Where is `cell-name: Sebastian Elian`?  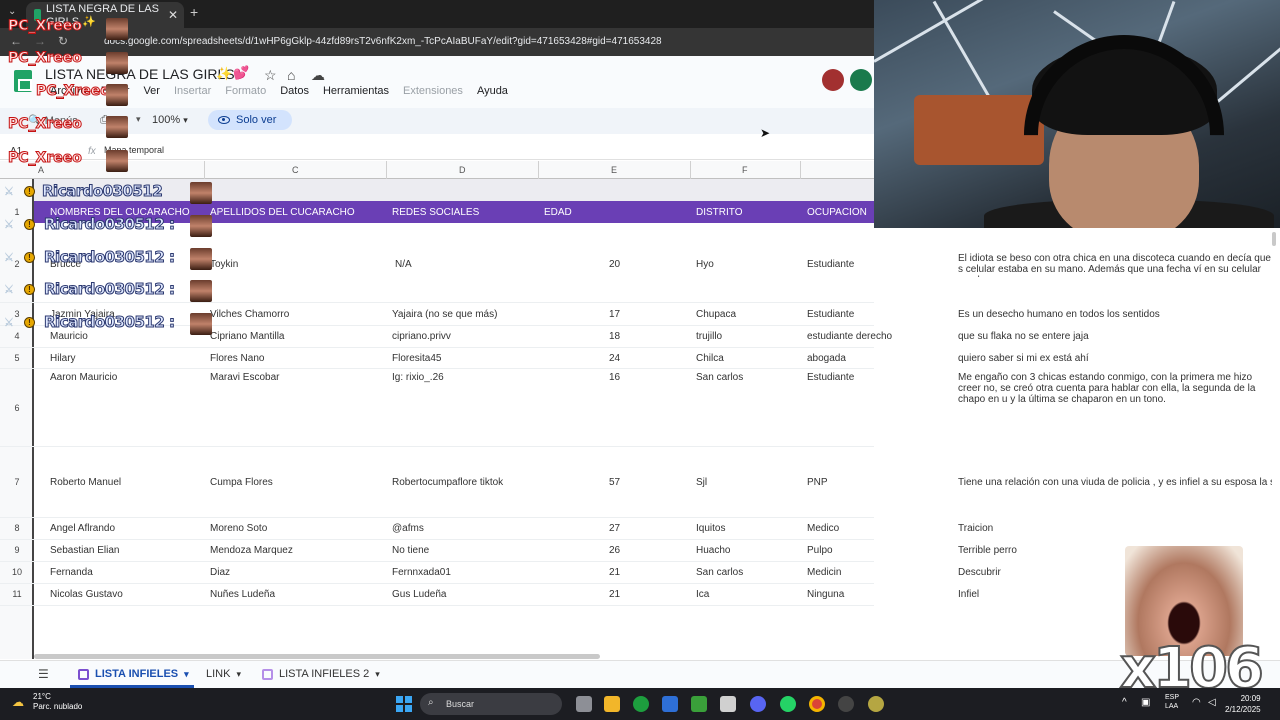 cell-name: Sebastian Elian is located at coordinates (85, 550).